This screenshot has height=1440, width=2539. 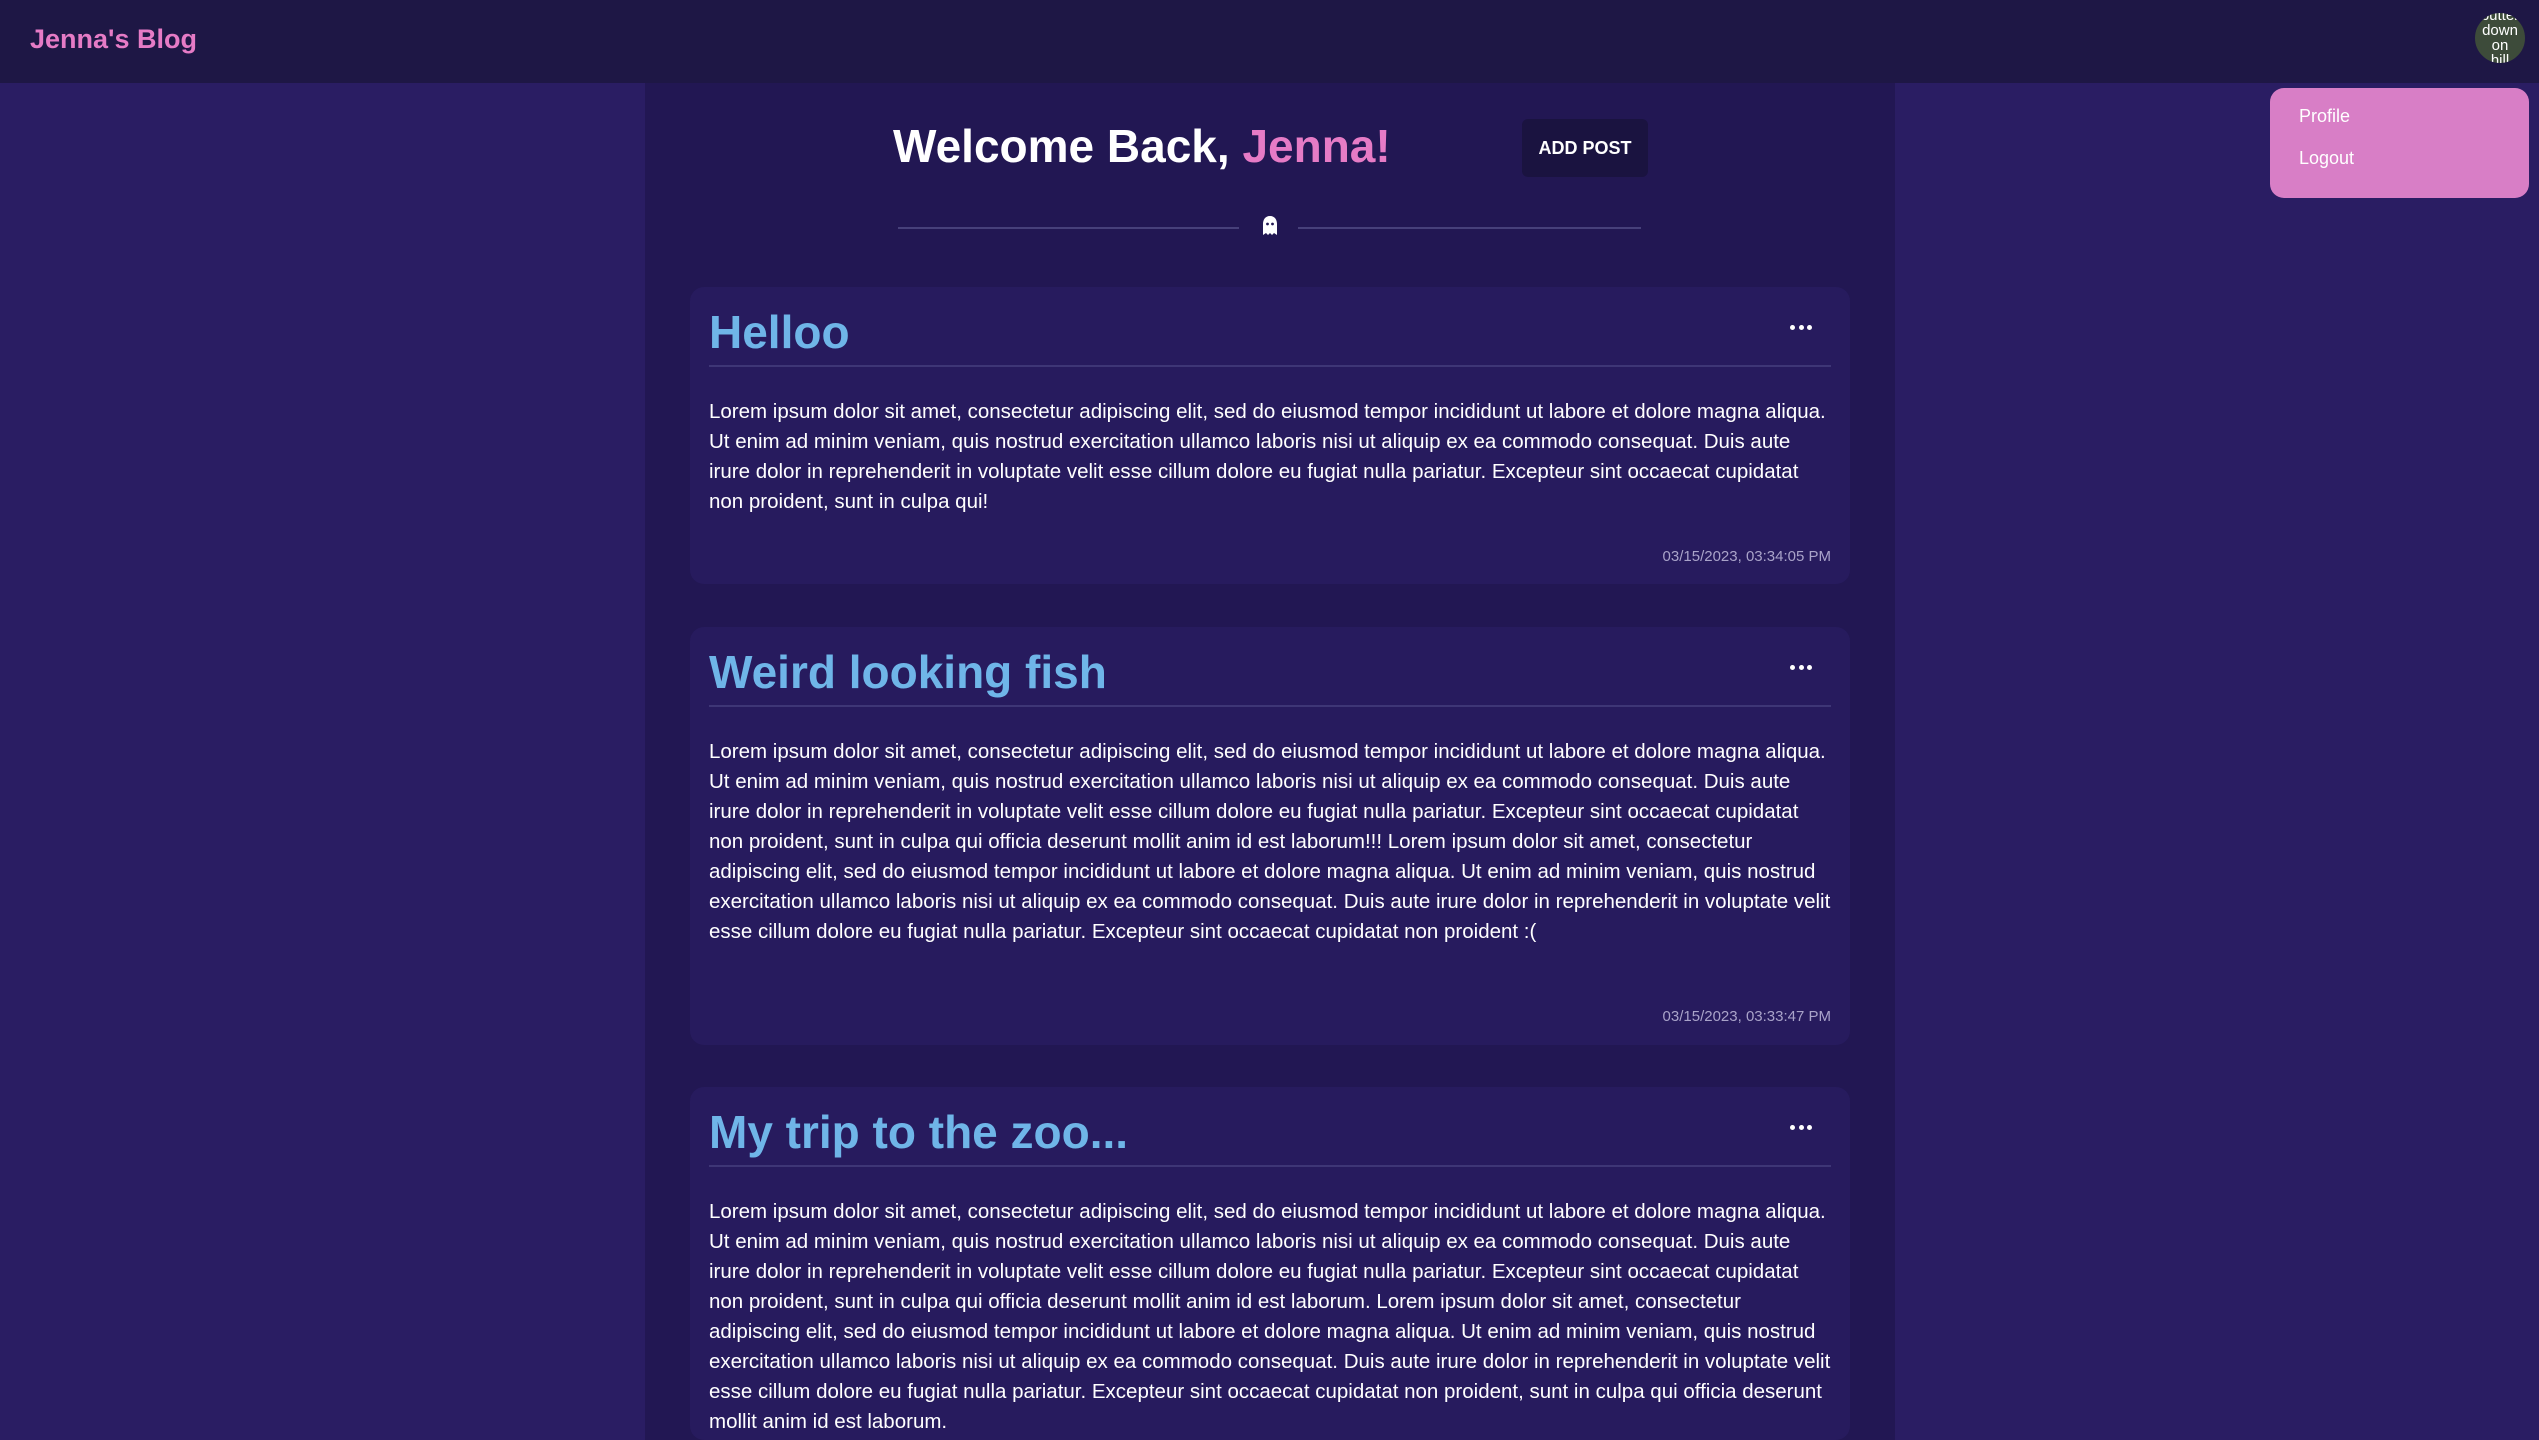 I want to click on post-timestamp: 03/15/2023, 03:33:47 PM, so click(x=1746, y=1016).